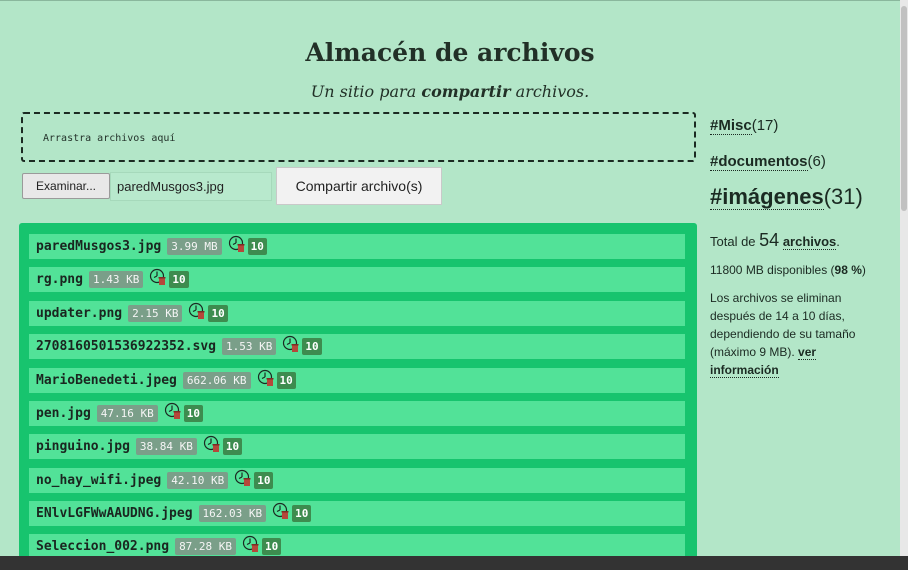 The height and width of the screenshot is (570, 908). Describe the element at coordinates (357, 313) in the screenshot. I see `file-row: updater.png 2.15 KB 10` at that location.